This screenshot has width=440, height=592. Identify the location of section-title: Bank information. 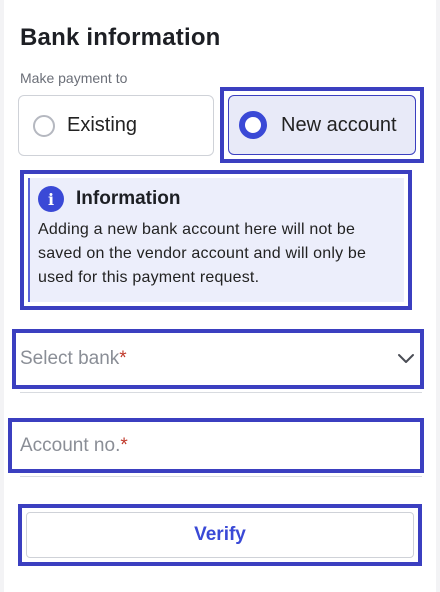
(120, 37).